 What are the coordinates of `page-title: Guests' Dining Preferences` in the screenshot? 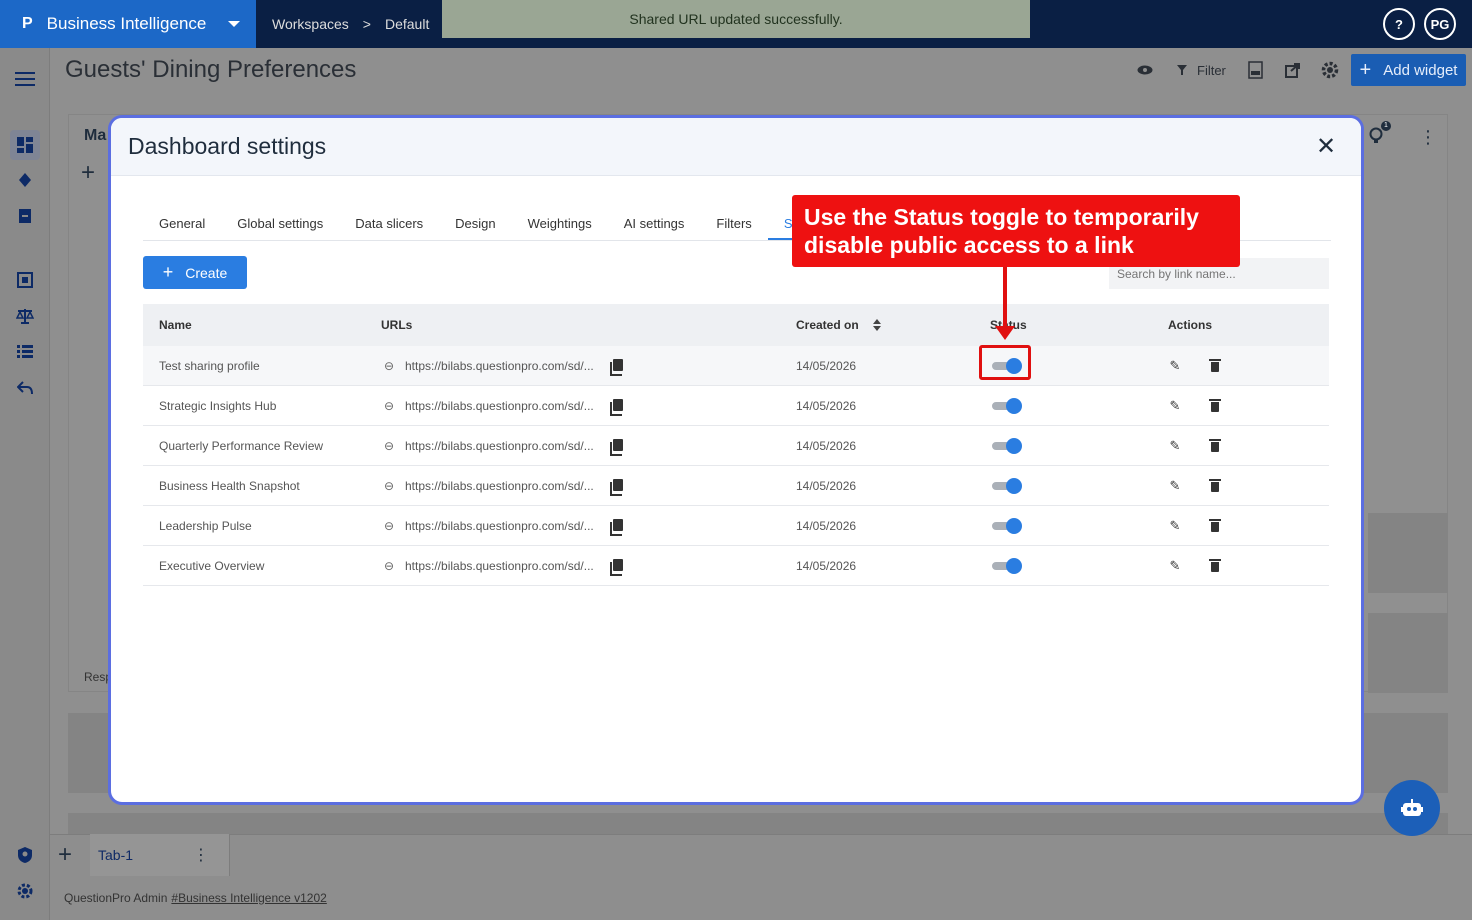 It's located at (211, 69).